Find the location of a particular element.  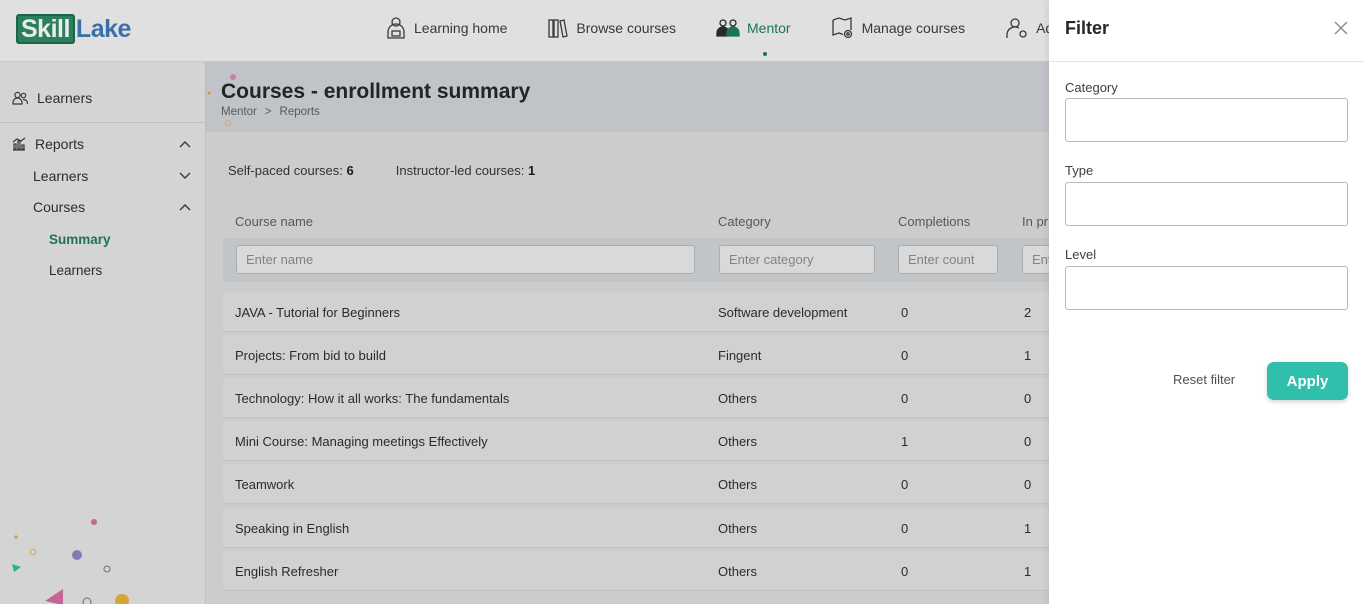

level-label: Level is located at coordinates (1081, 254).